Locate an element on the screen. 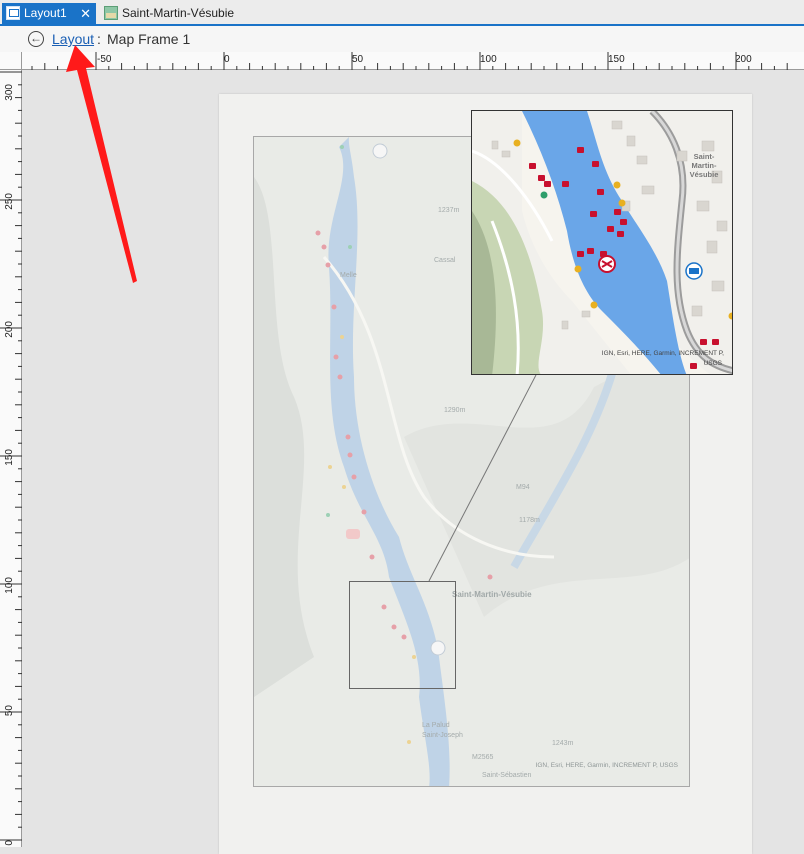 This screenshot has width=804, height=854. horizontal-ruler: -50 0 50 100 150 200 is located at coordinates (413, 61).